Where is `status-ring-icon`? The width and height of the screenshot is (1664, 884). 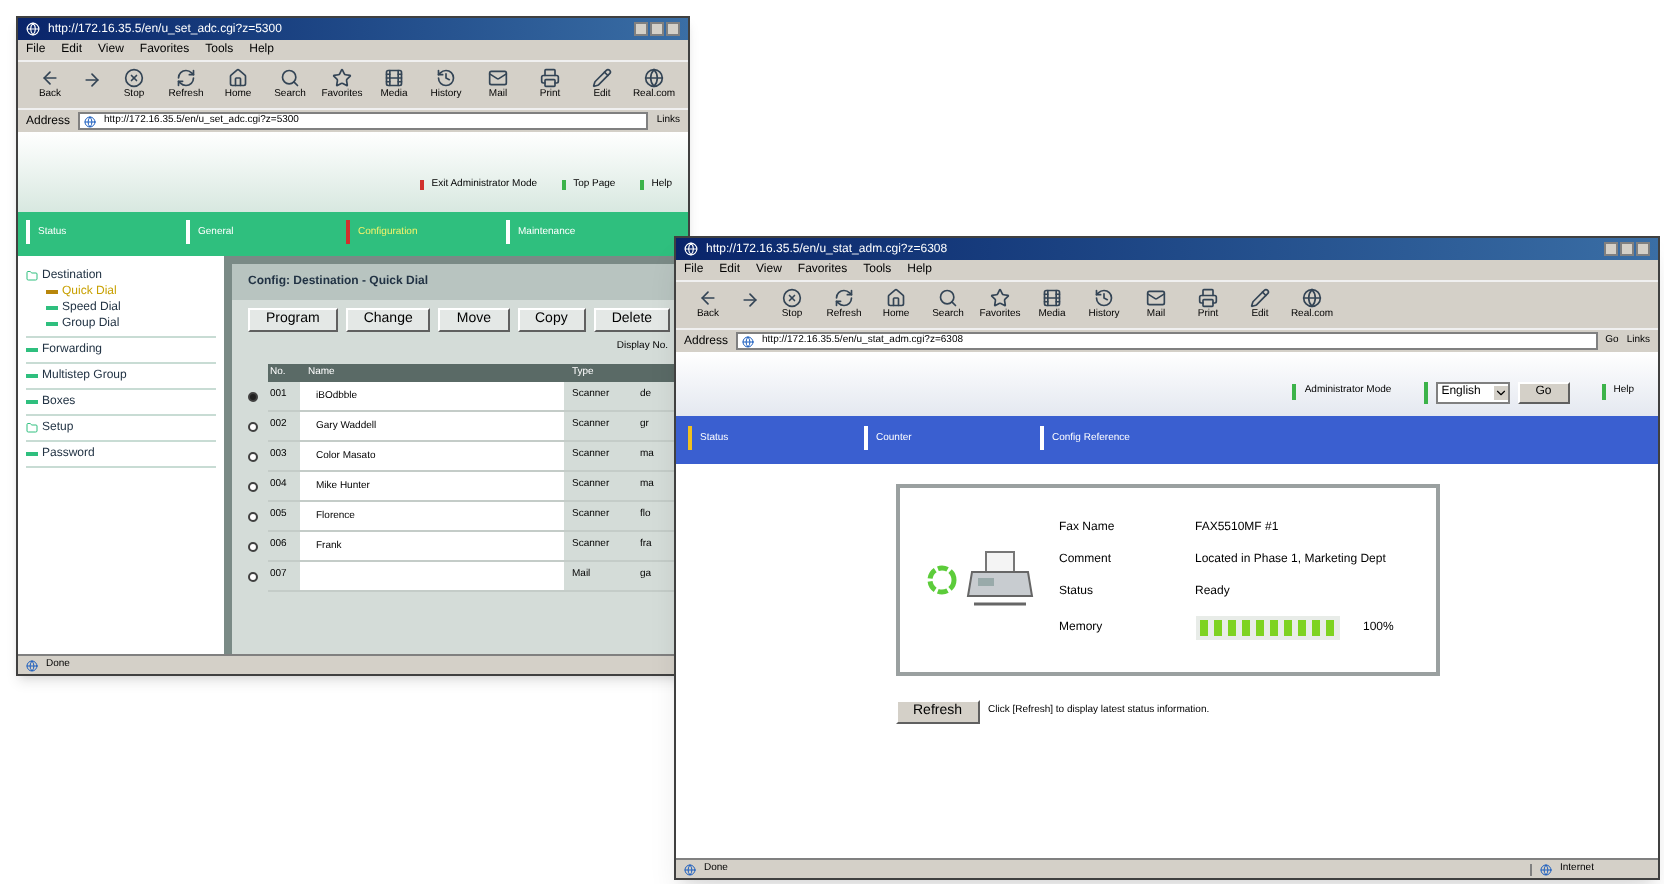 status-ring-icon is located at coordinates (941, 580).